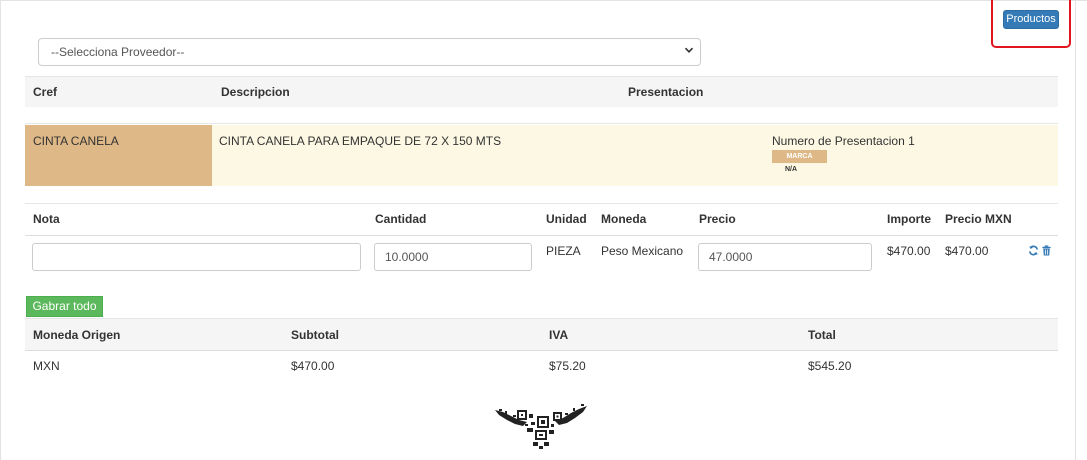 The image size is (1087, 460). What do you see at coordinates (830, 366) in the screenshot?
I see `total-value: $545.20` at bounding box center [830, 366].